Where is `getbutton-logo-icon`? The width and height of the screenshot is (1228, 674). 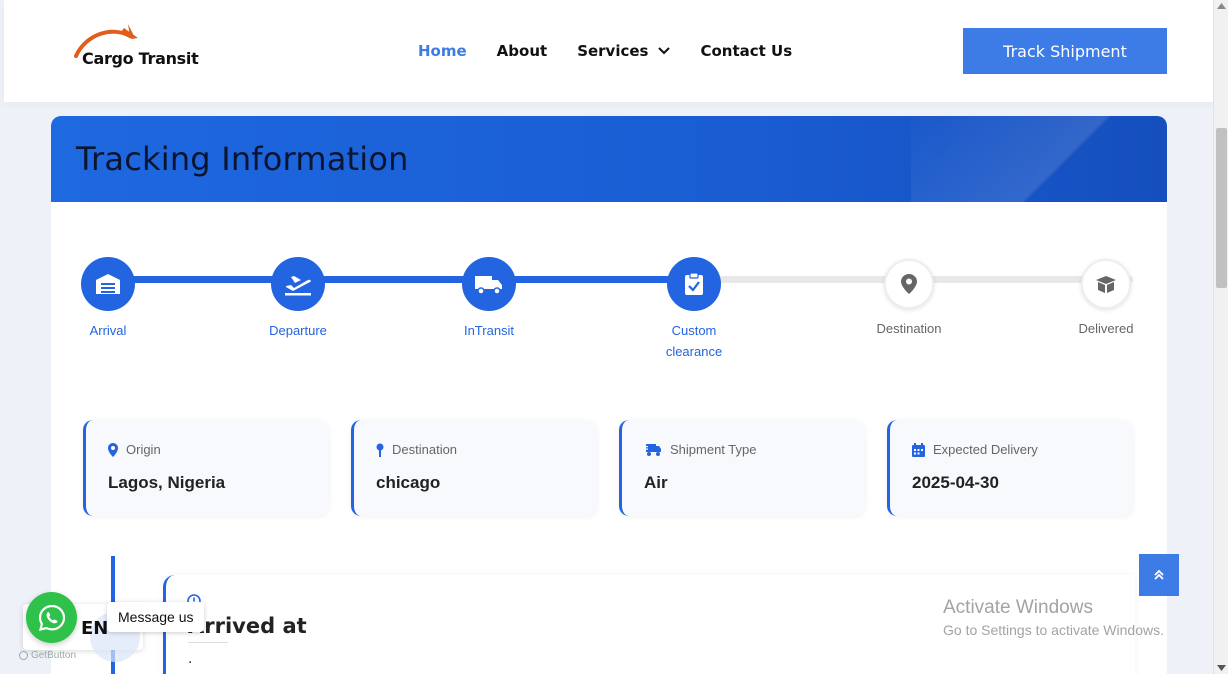 getbutton-logo-icon is located at coordinates (23, 655).